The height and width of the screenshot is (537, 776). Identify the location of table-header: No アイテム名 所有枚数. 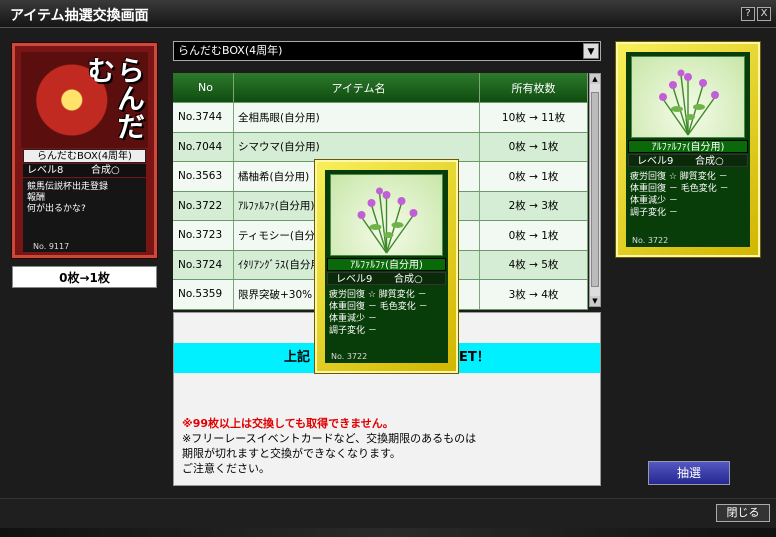
(380, 88).